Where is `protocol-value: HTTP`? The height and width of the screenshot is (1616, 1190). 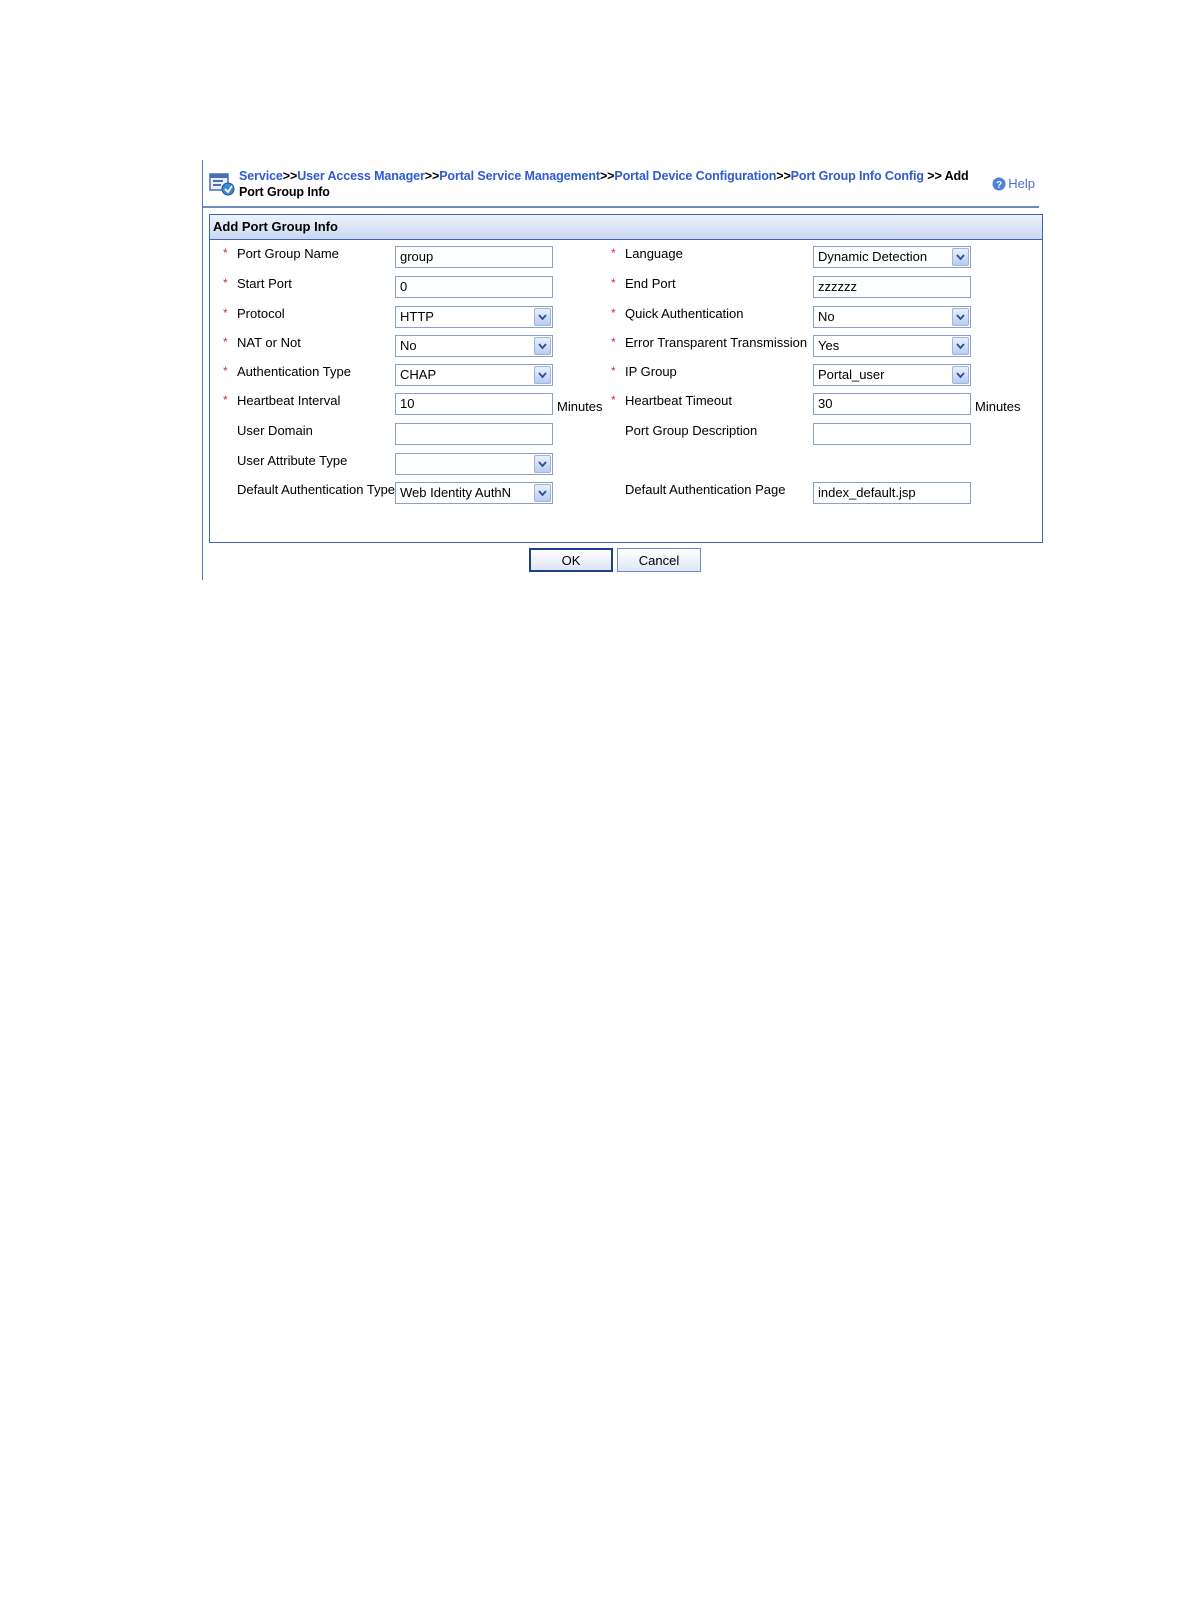
protocol-value: HTTP is located at coordinates (417, 316).